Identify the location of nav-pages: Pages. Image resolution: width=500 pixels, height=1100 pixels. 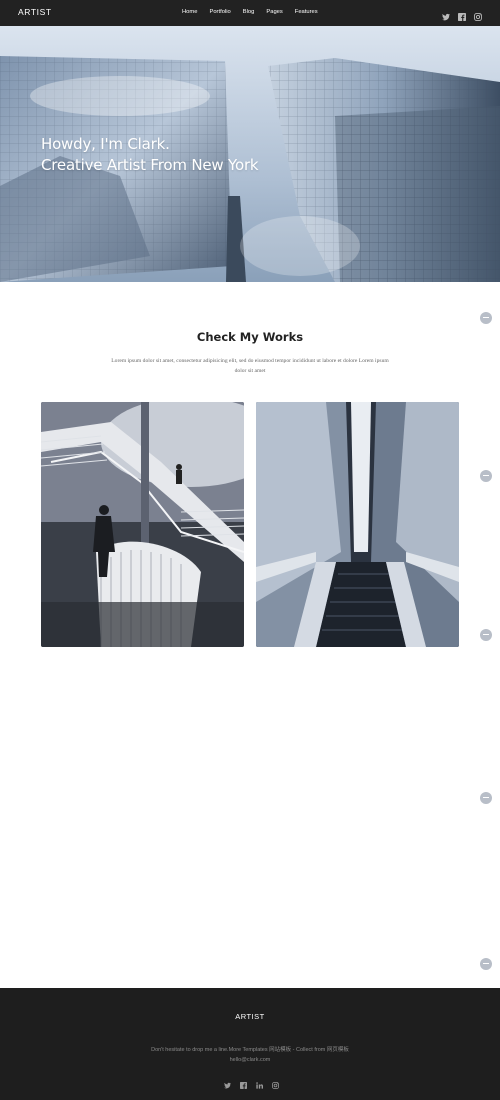
(274, 12).